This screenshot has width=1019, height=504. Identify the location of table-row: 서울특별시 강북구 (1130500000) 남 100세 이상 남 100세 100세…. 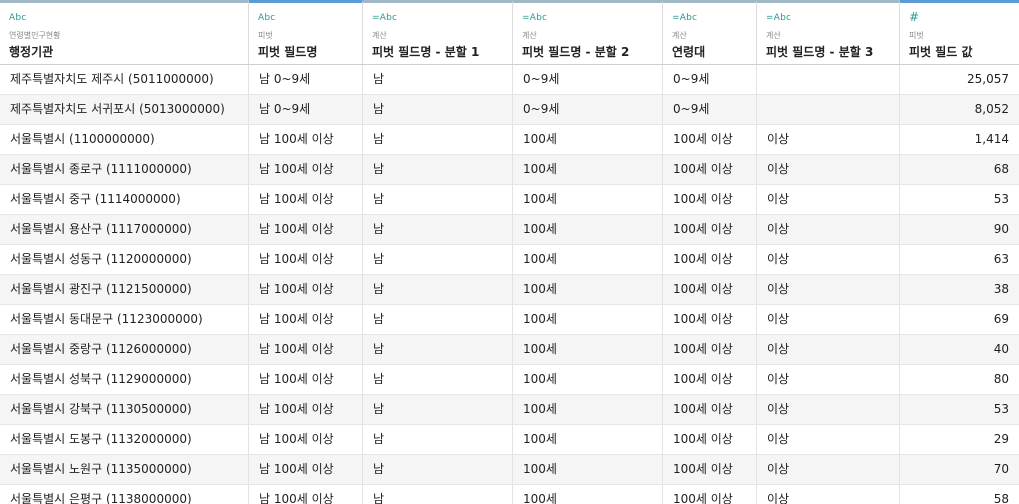
(509, 410).